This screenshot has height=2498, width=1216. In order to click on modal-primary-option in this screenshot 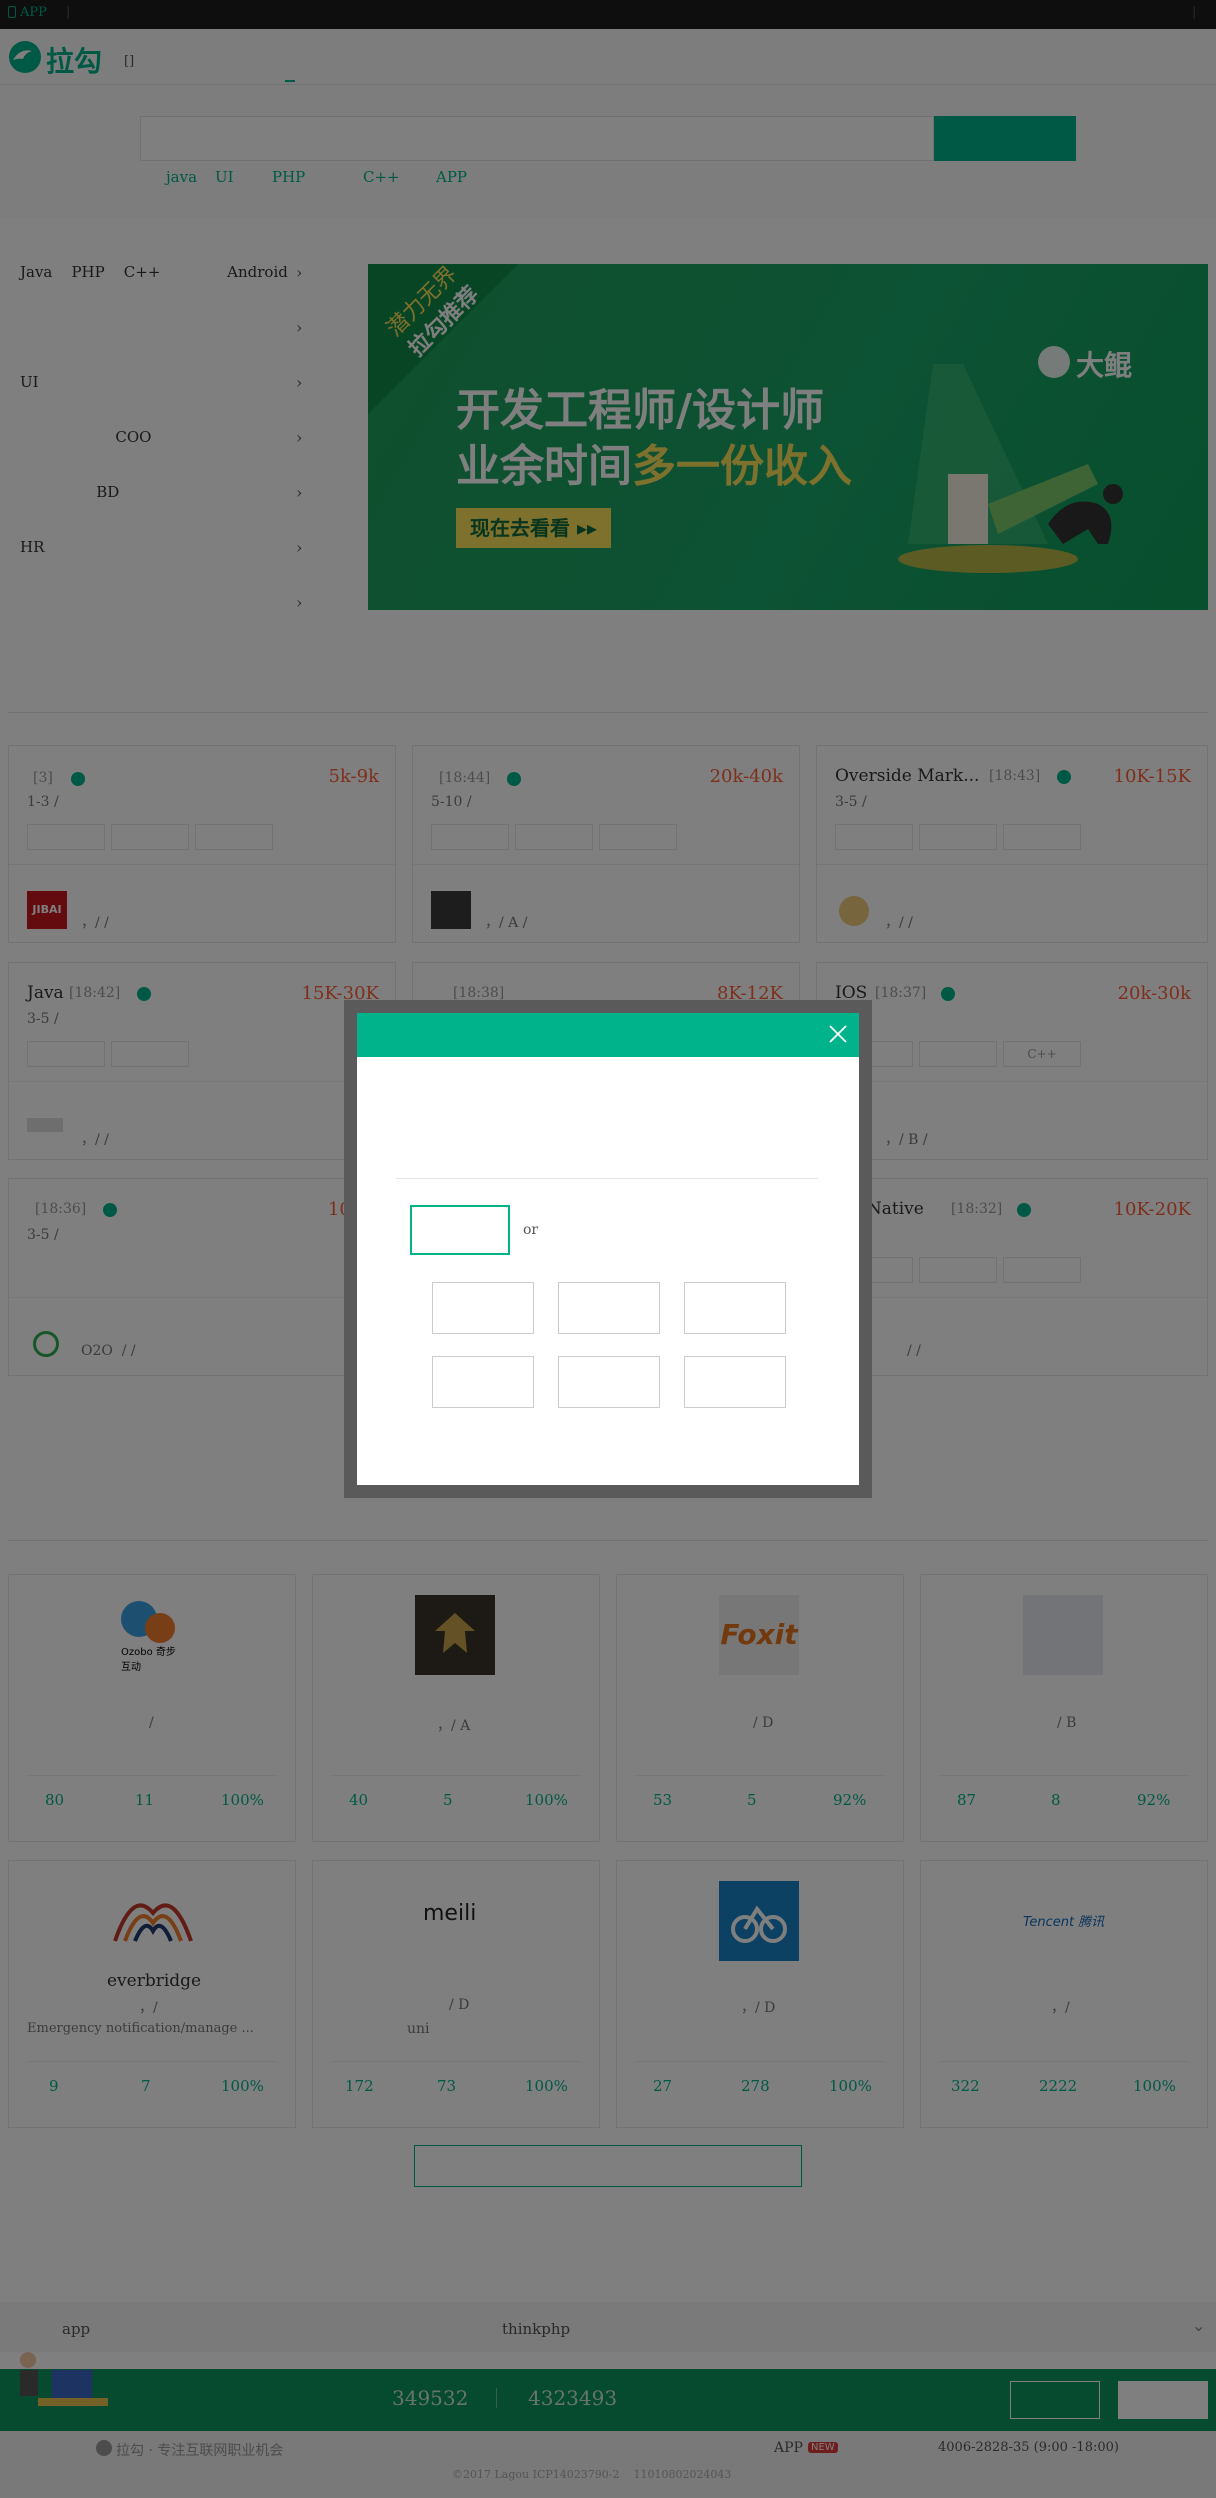, I will do `click(460, 1230)`.